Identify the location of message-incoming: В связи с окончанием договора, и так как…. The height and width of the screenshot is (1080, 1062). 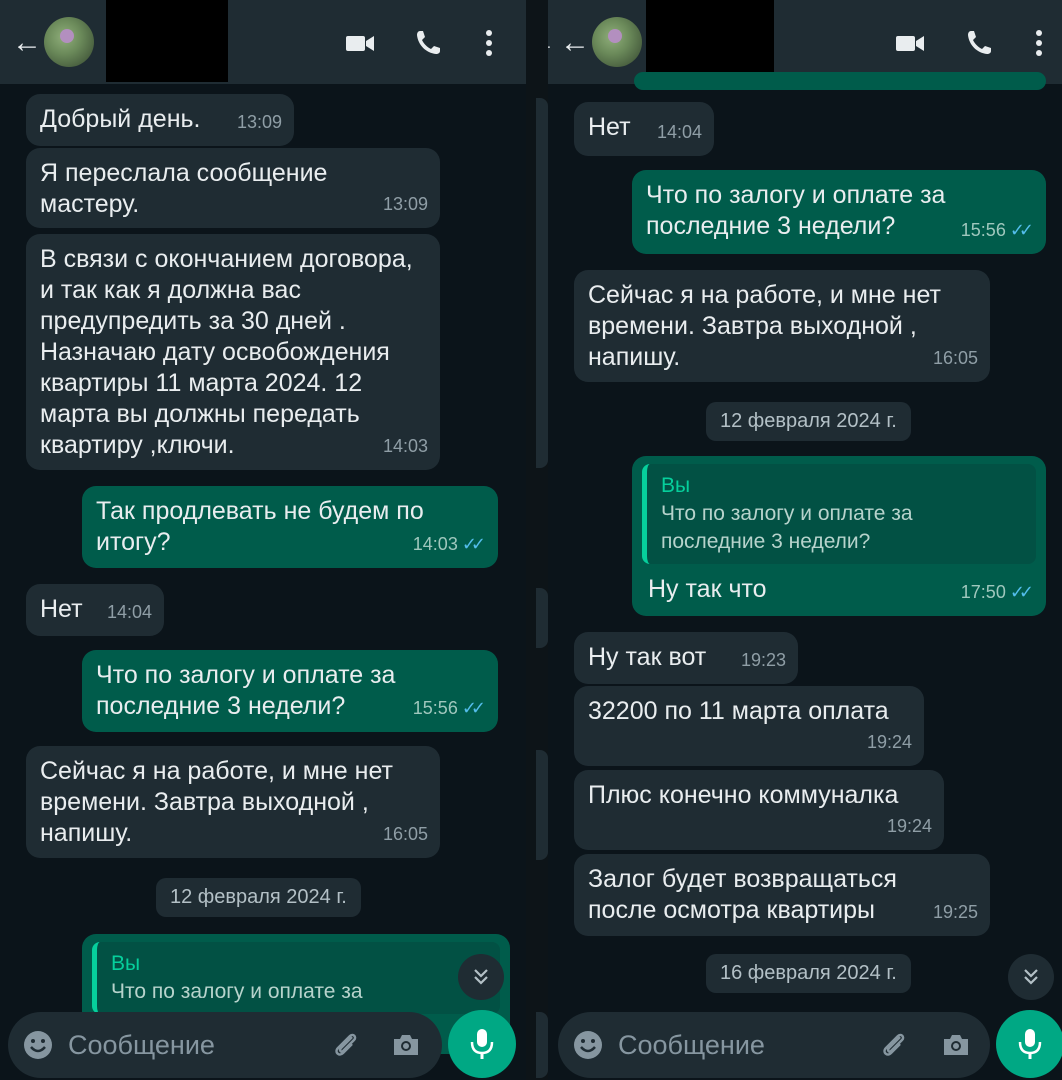
(233, 352).